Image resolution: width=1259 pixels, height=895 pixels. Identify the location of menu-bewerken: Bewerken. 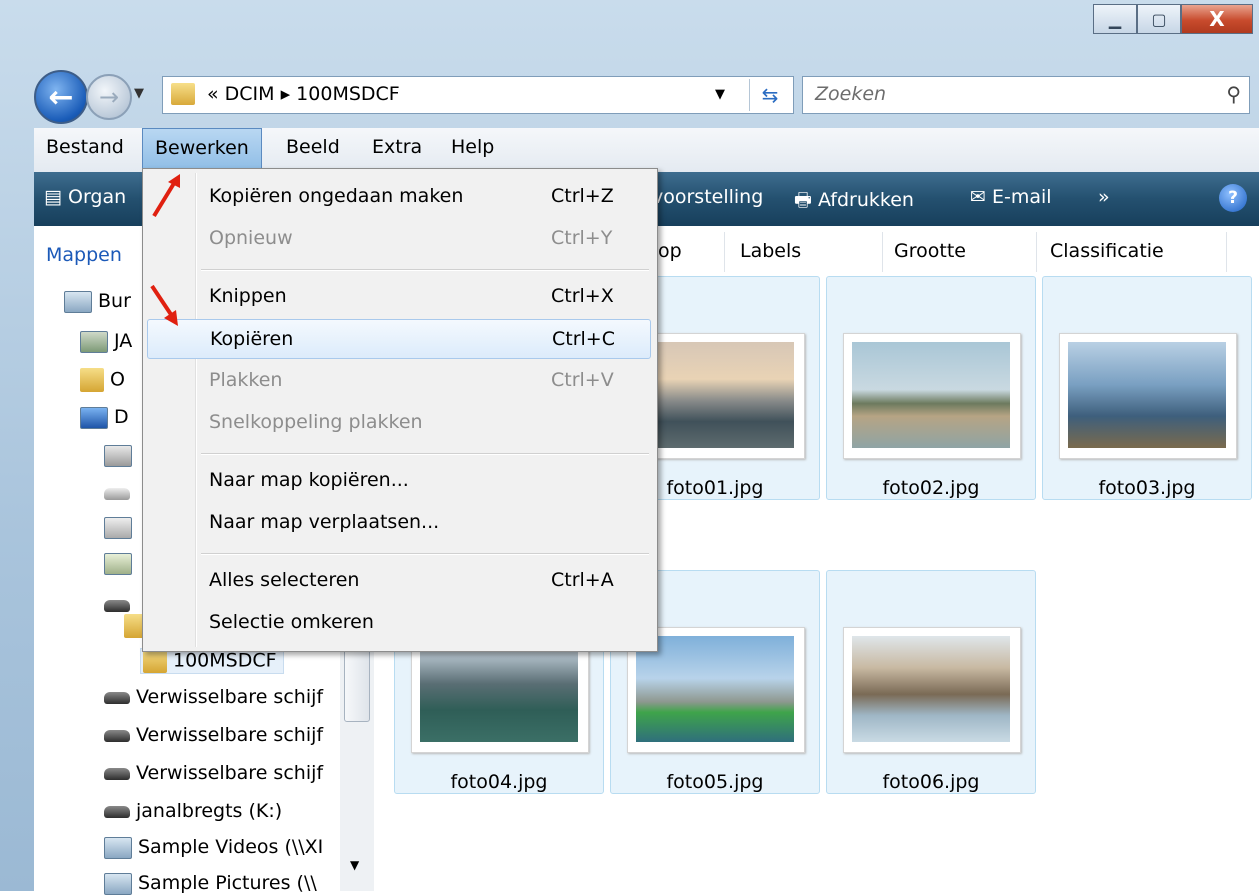
(202, 150).